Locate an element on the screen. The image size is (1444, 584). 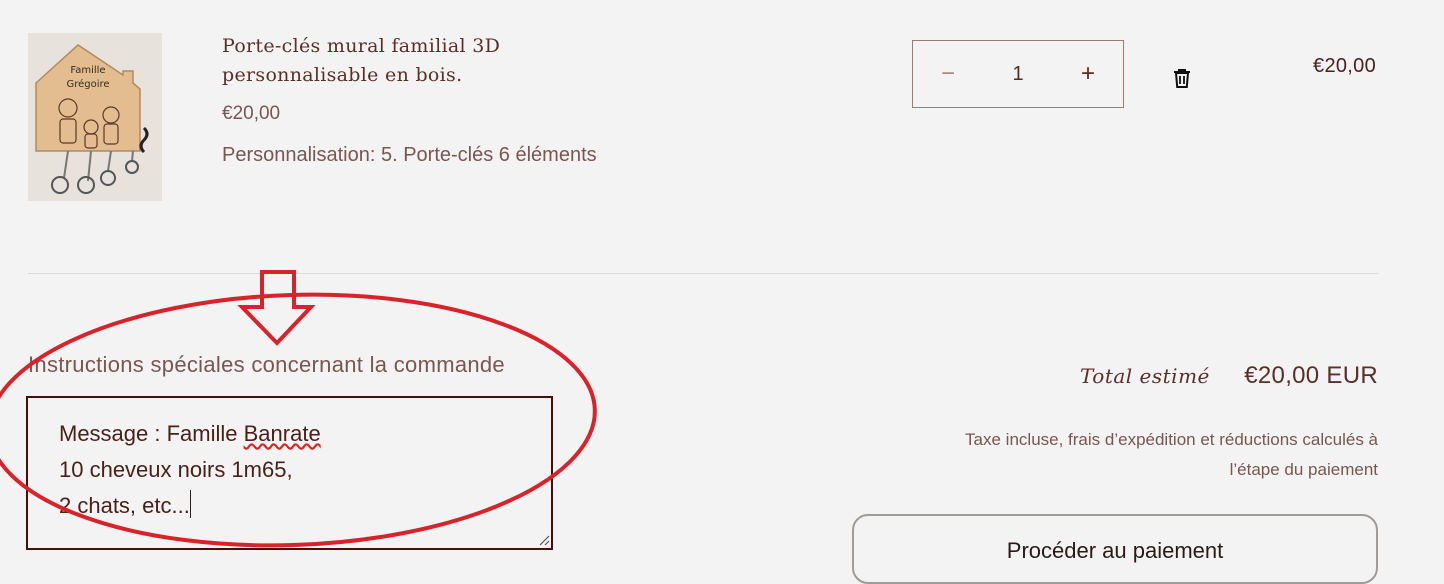
estimated-total-label: Total estimé is located at coordinates (1145, 376).